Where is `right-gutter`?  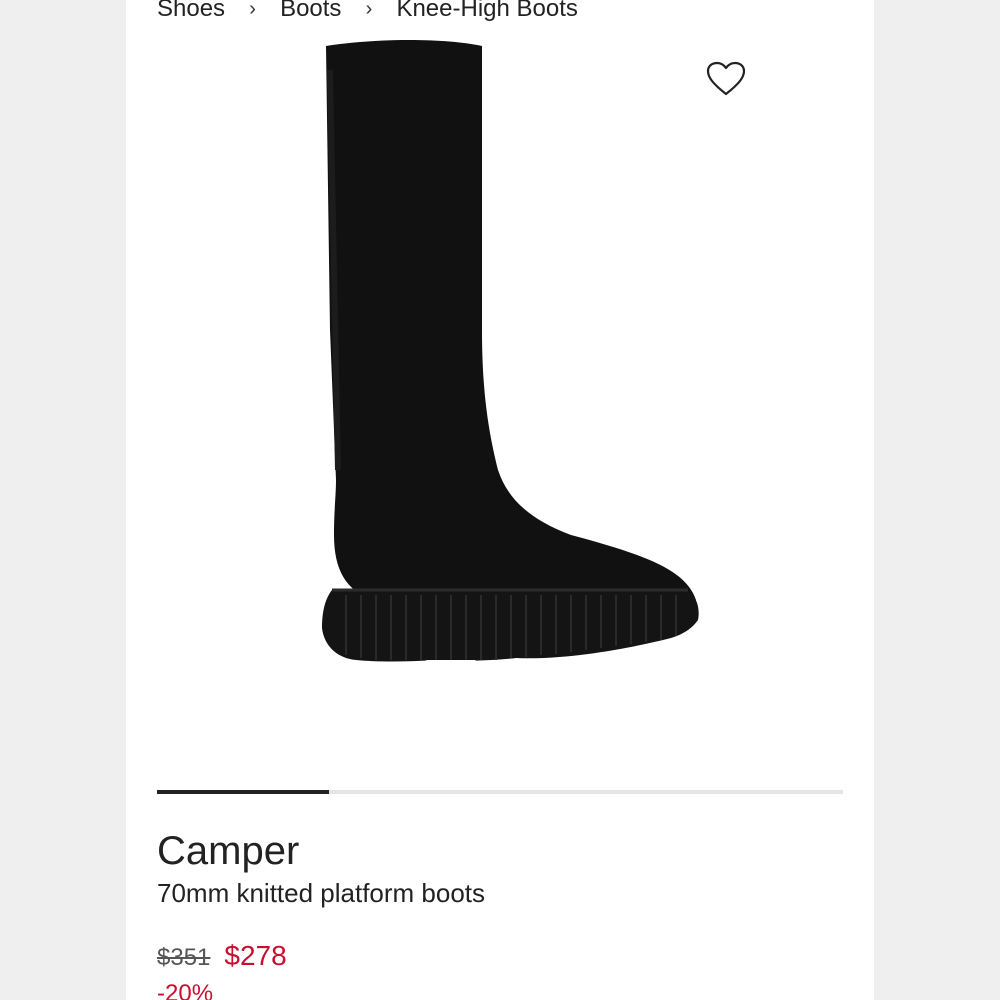 right-gutter is located at coordinates (937, 500).